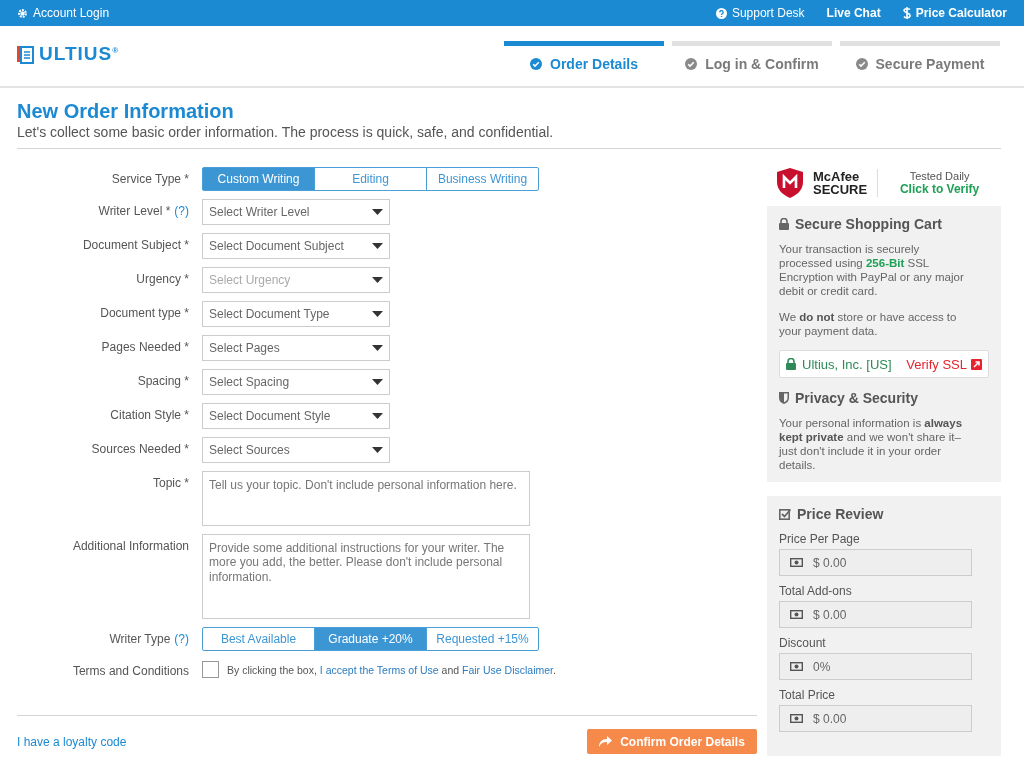  What do you see at coordinates (884, 224) in the screenshot?
I see `panel-title: Secure Shopping Cart` at bounding box center [884, 224].